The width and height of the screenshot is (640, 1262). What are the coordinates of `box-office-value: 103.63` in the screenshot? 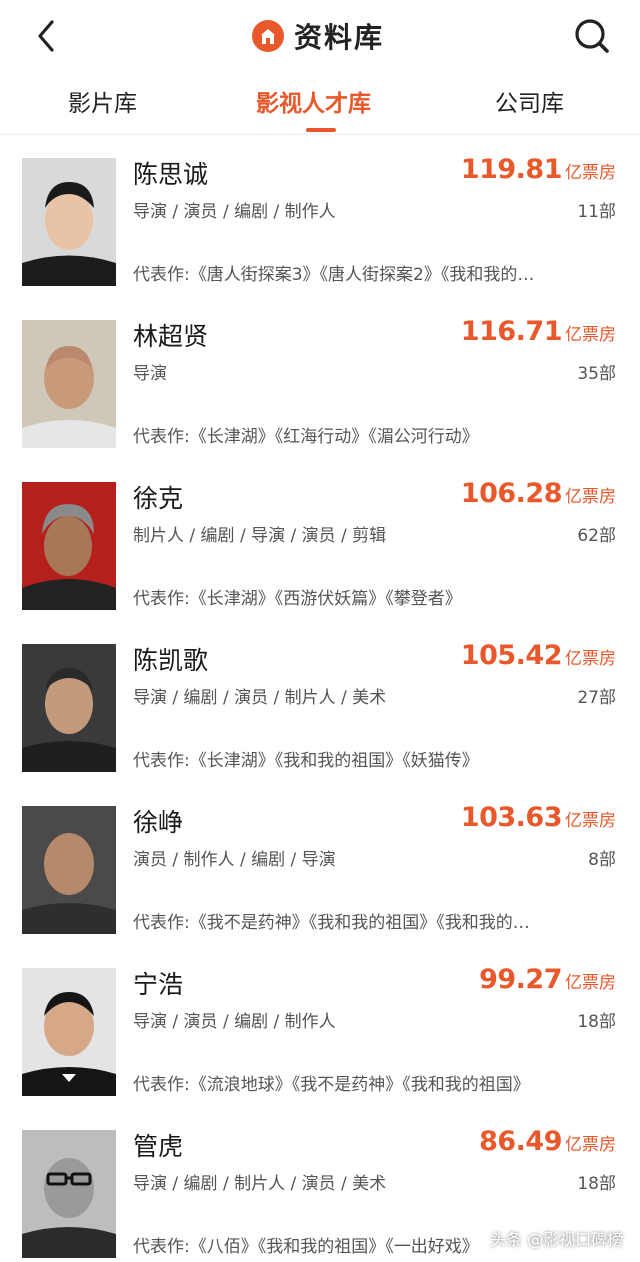 It's located at (511, 817).